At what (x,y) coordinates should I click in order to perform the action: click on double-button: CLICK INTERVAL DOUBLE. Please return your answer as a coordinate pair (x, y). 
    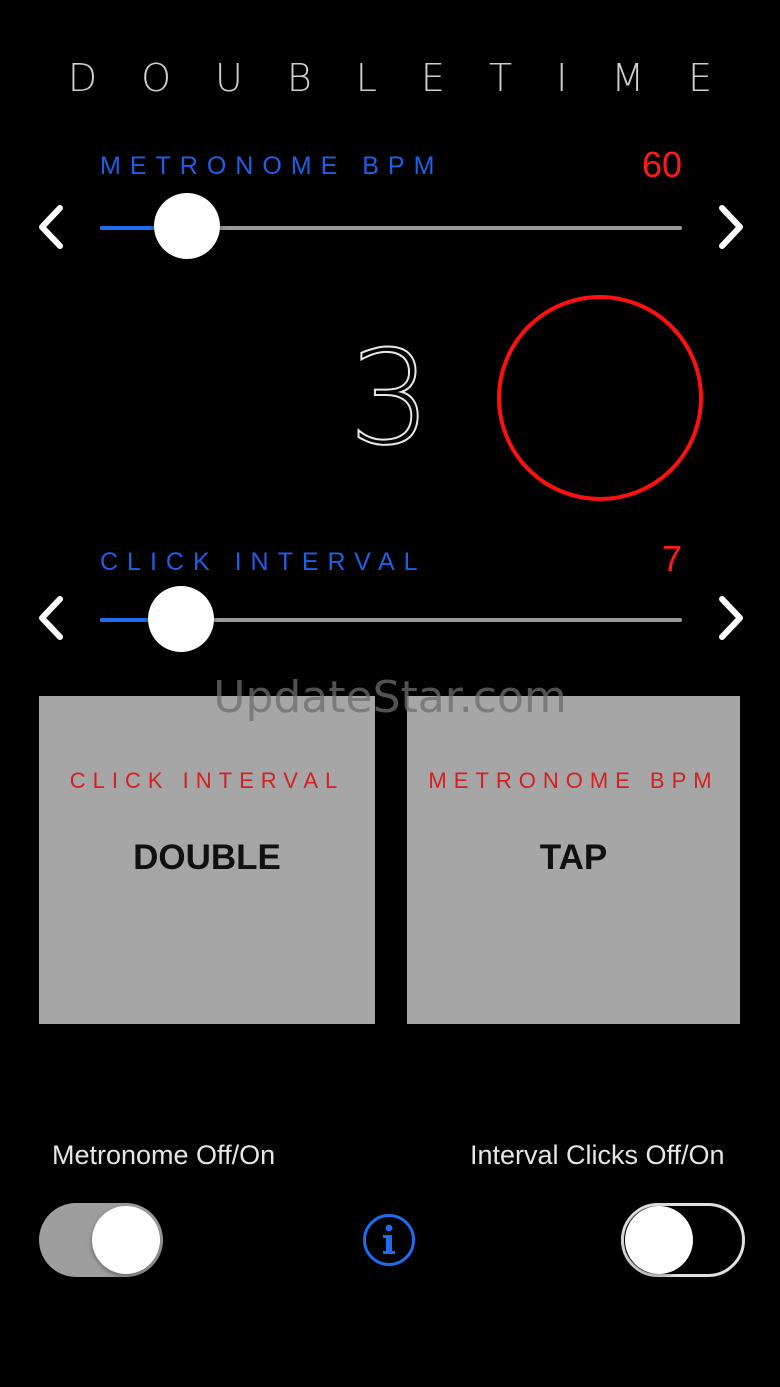
    Looking at the image, I should click on (207, 860).